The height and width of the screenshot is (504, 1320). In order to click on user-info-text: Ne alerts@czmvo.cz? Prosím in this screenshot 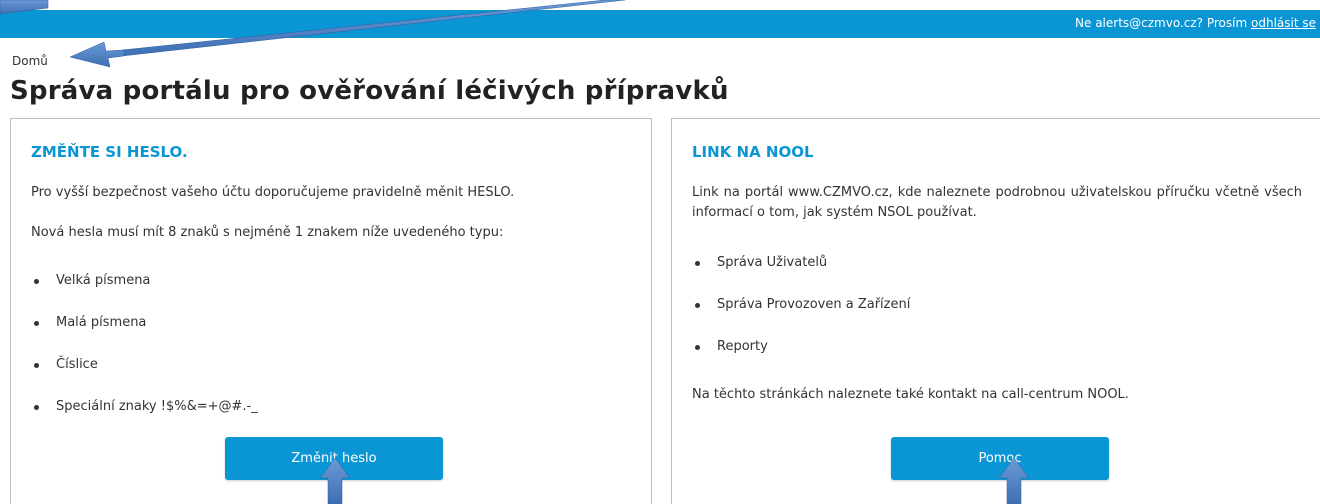, I will do `click(1163, 23)`.